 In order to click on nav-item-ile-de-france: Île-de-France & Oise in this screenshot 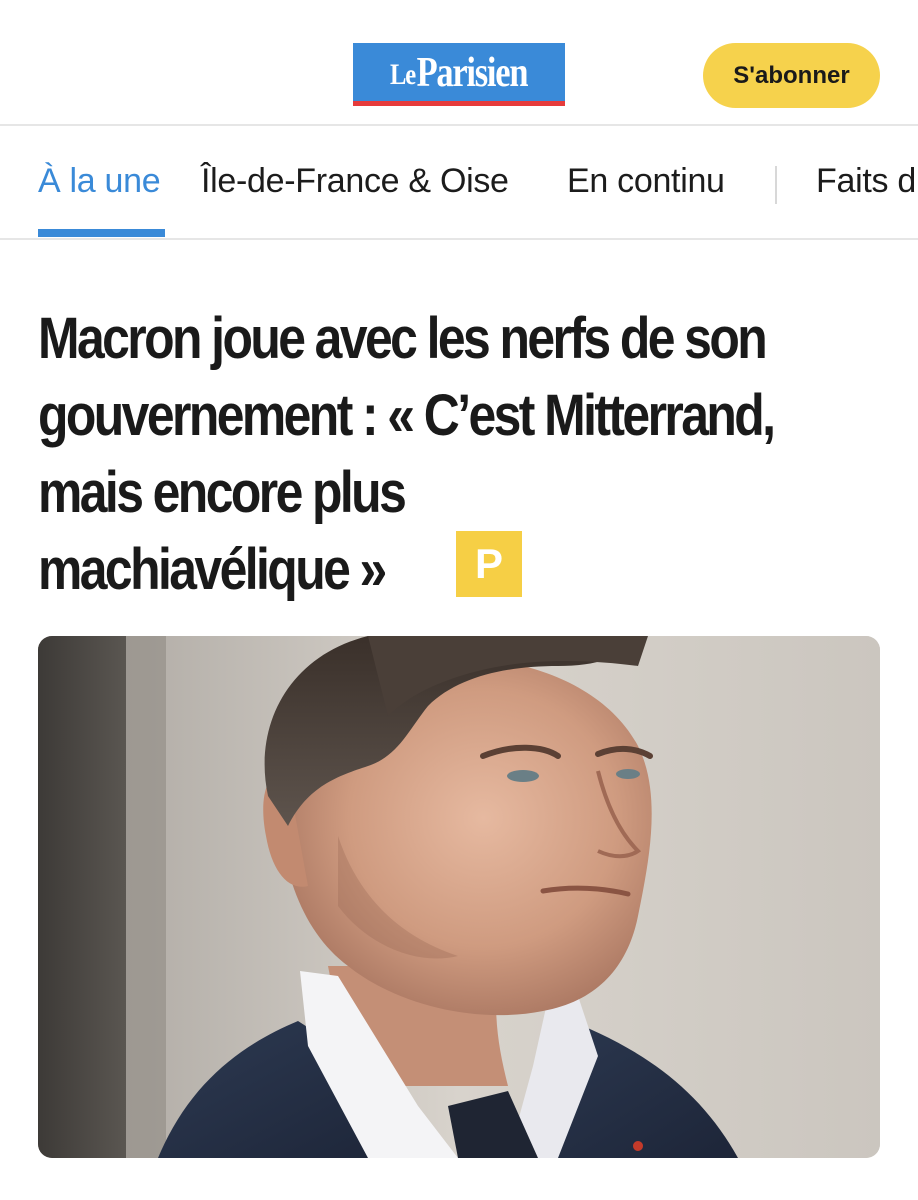, I will do `click(355, 181)`.